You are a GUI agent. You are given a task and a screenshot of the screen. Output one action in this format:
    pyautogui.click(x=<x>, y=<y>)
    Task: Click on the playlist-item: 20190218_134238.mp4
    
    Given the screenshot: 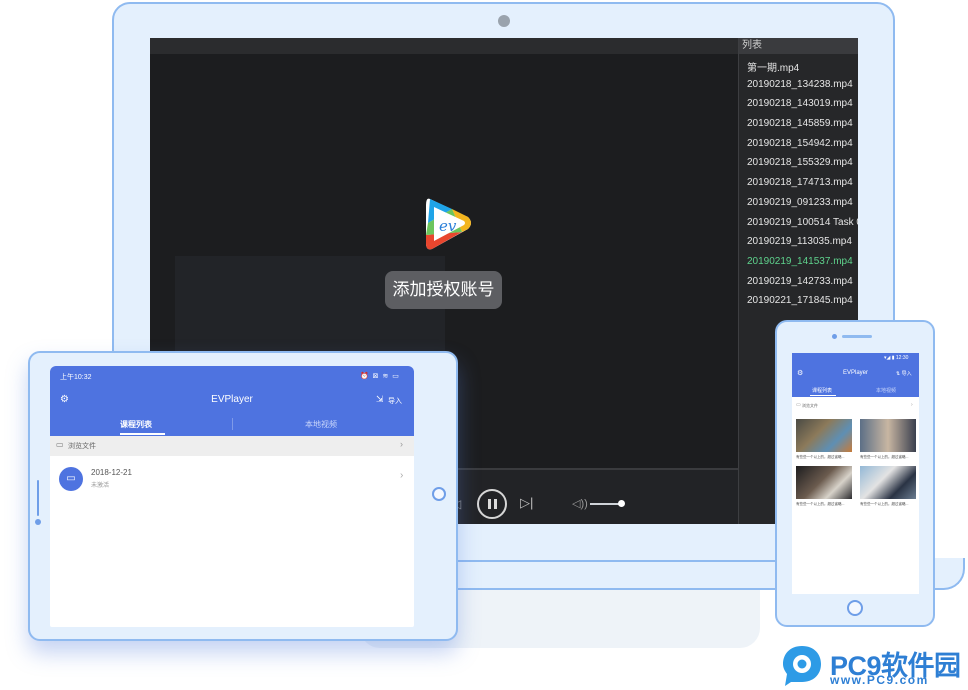 What is the action you would take?
    pyautogui.click(x=802, y=89)
    